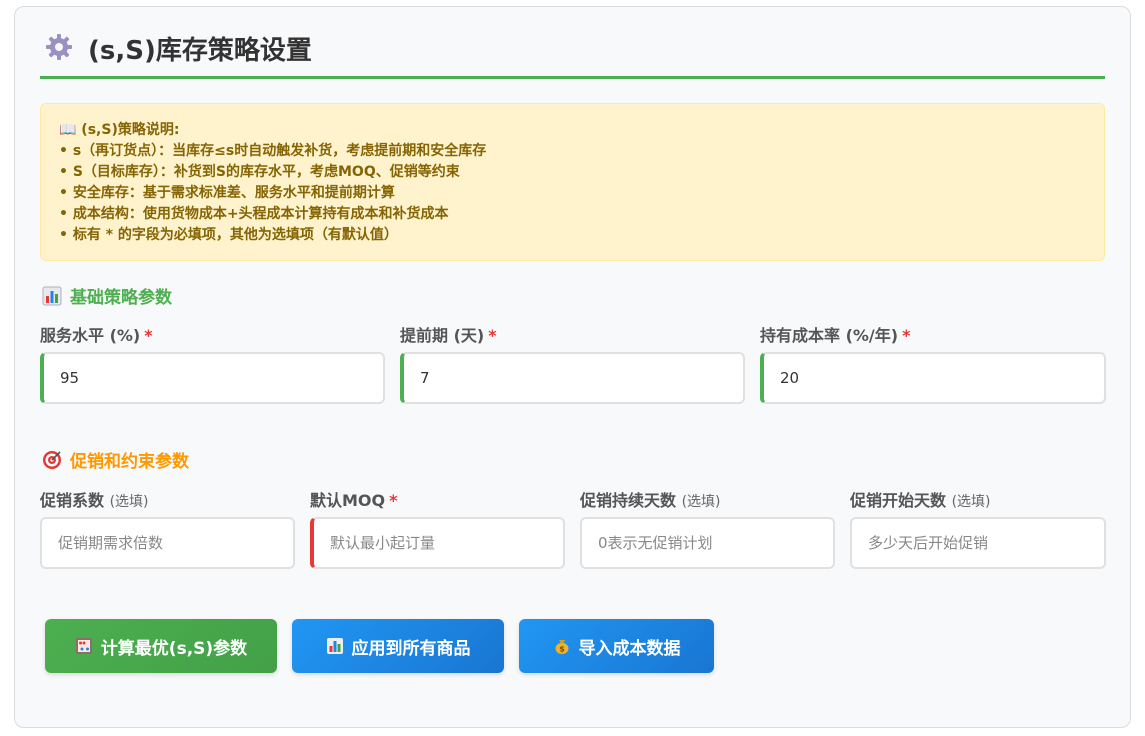 Image resolution: width=1145 pixels, height=736 pixels. What do you see at coordinates (227, 193) in the screenshot?
I see `info-line: • 安全库存：基于需求标准差、服务水平和提前期计算` at bounding box center [227, 193].